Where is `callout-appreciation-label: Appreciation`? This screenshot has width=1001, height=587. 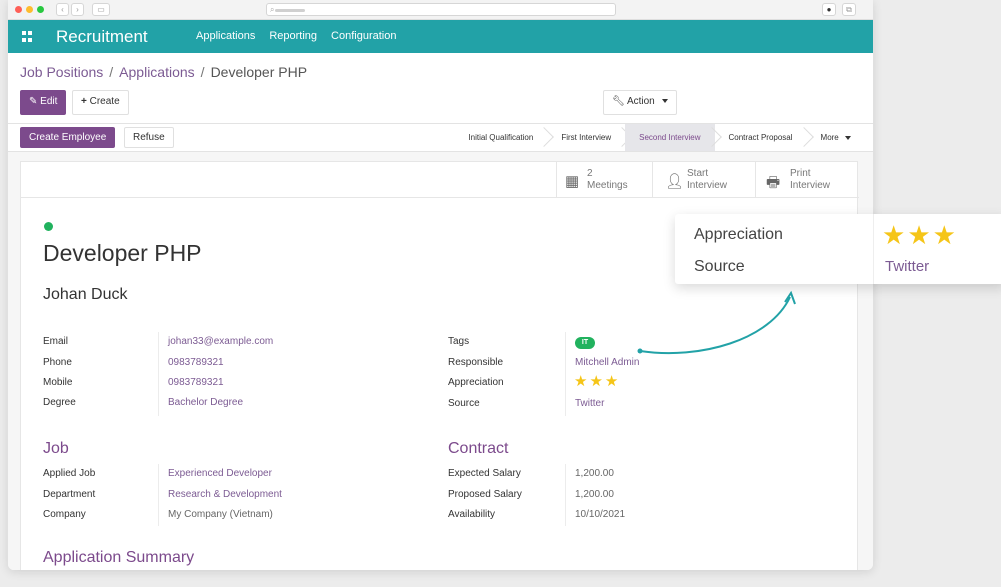
callout-appreciation-label: Appreciation is located at coordinates (738, 234).